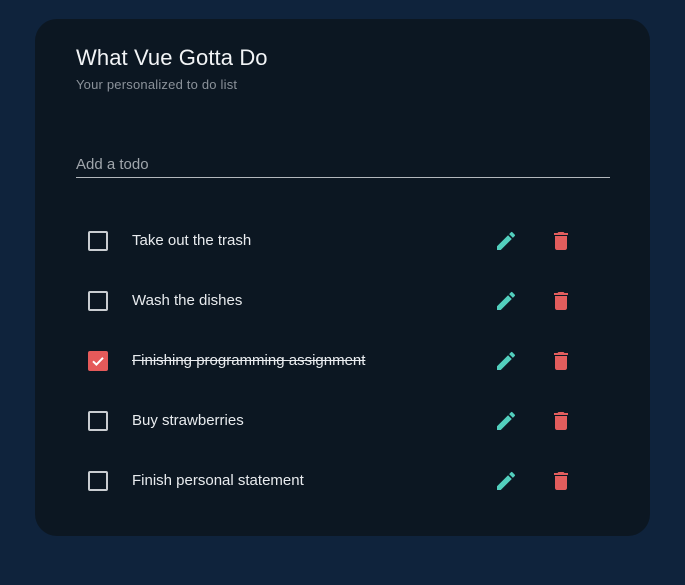 The width and height of the screenshot is (685, 585). Describe the element at coordinates (188, 420) in the screenshot. I see `todo-text: Buy strawberries` at that location.